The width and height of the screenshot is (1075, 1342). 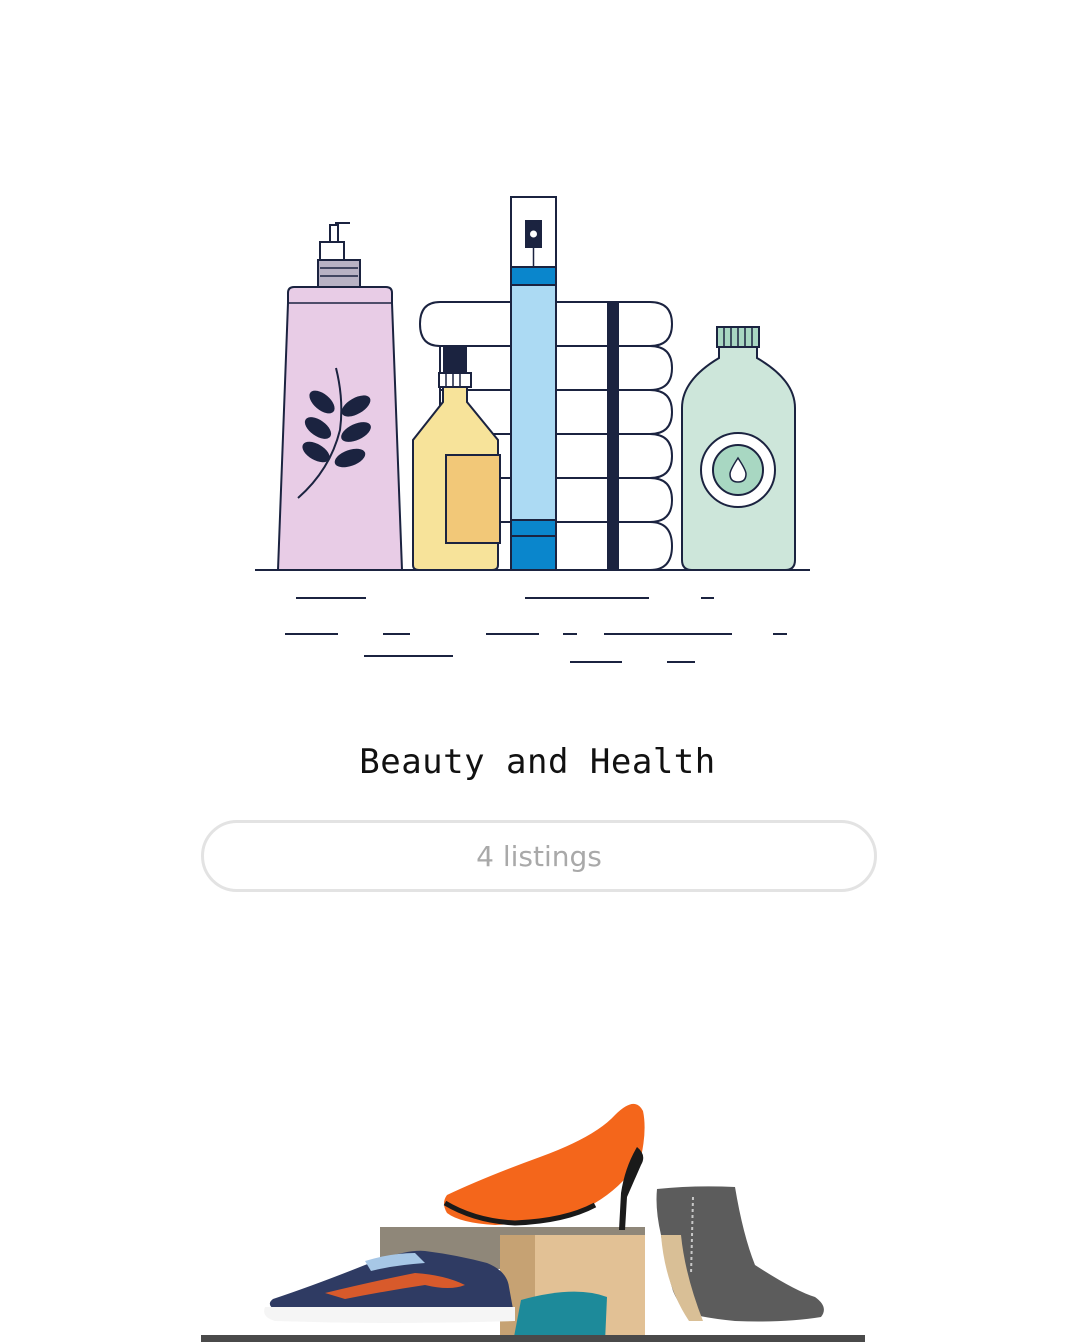 I want to click on high-heel-icon, so click(x=544, y=1166).